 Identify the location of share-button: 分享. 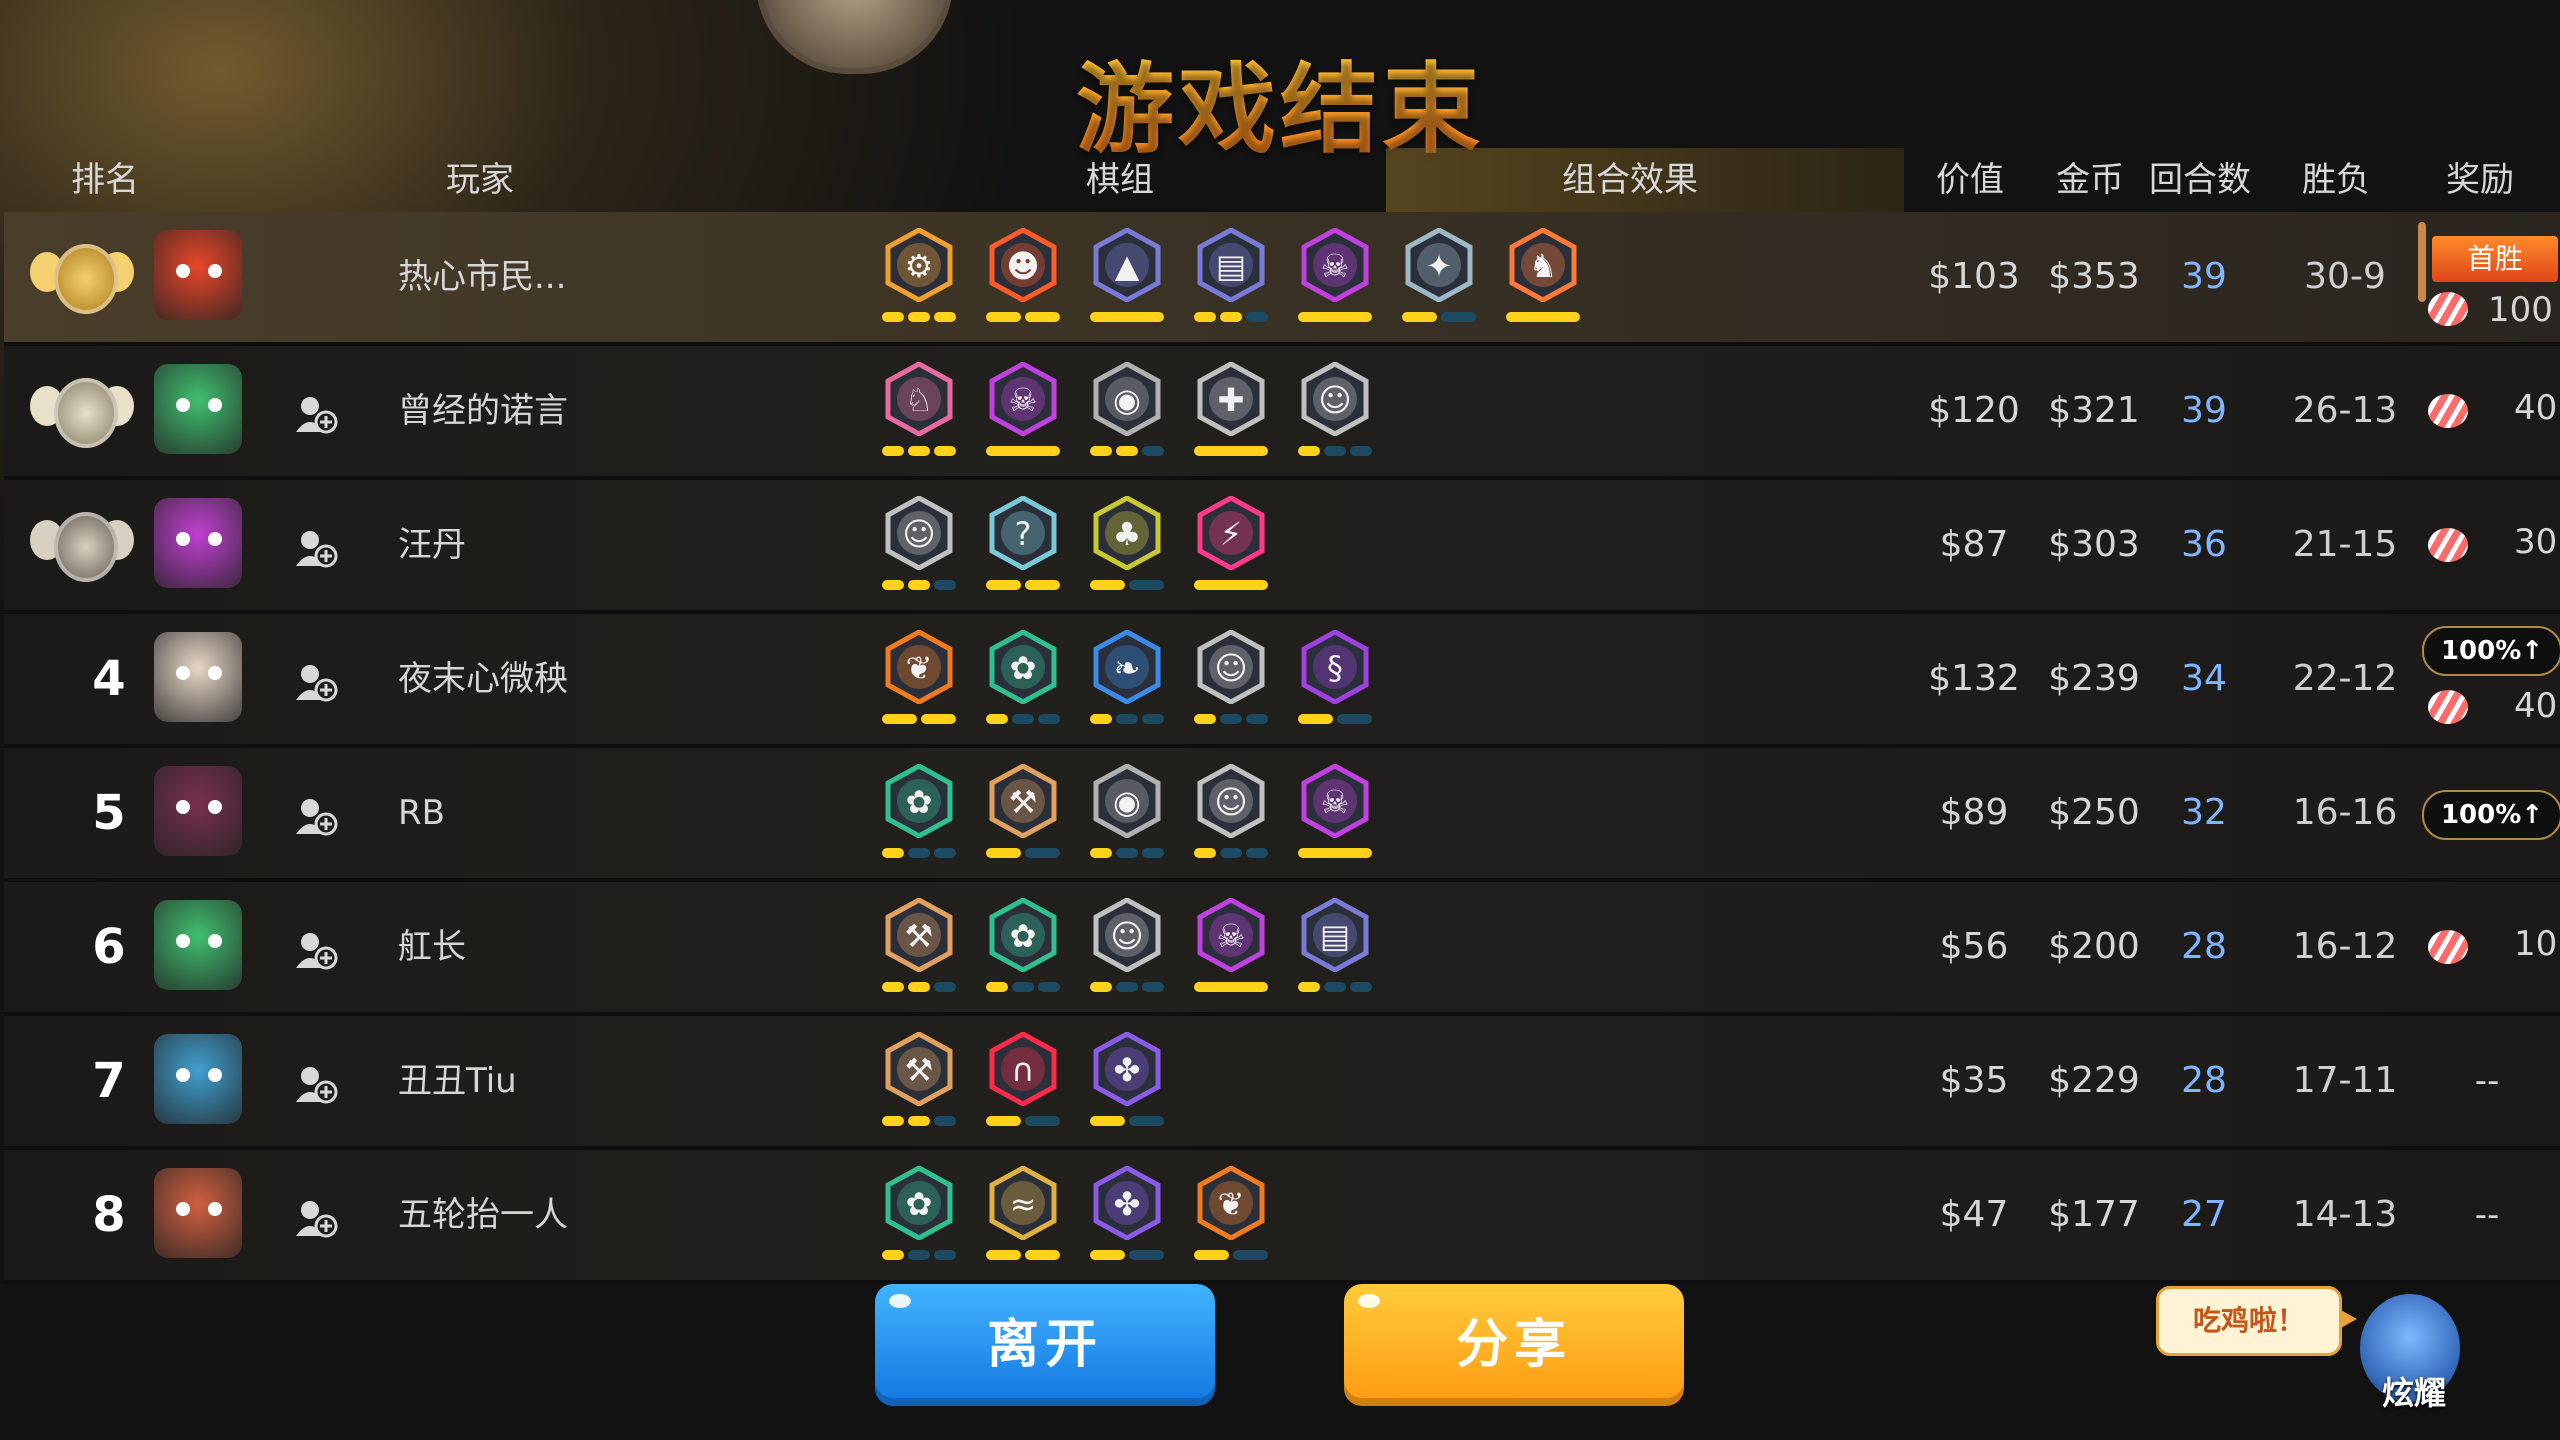
(1514, 1345).